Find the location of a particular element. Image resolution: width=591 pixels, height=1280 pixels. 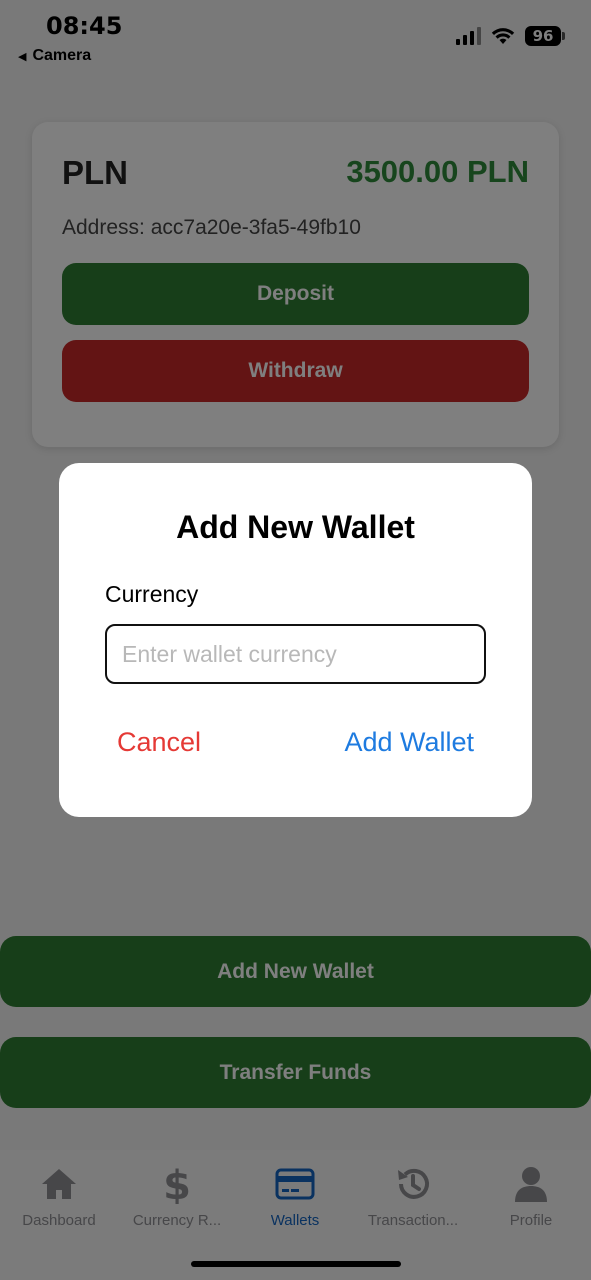

add-wallet-button: Add Wallet is located at coordinates (409, 742).